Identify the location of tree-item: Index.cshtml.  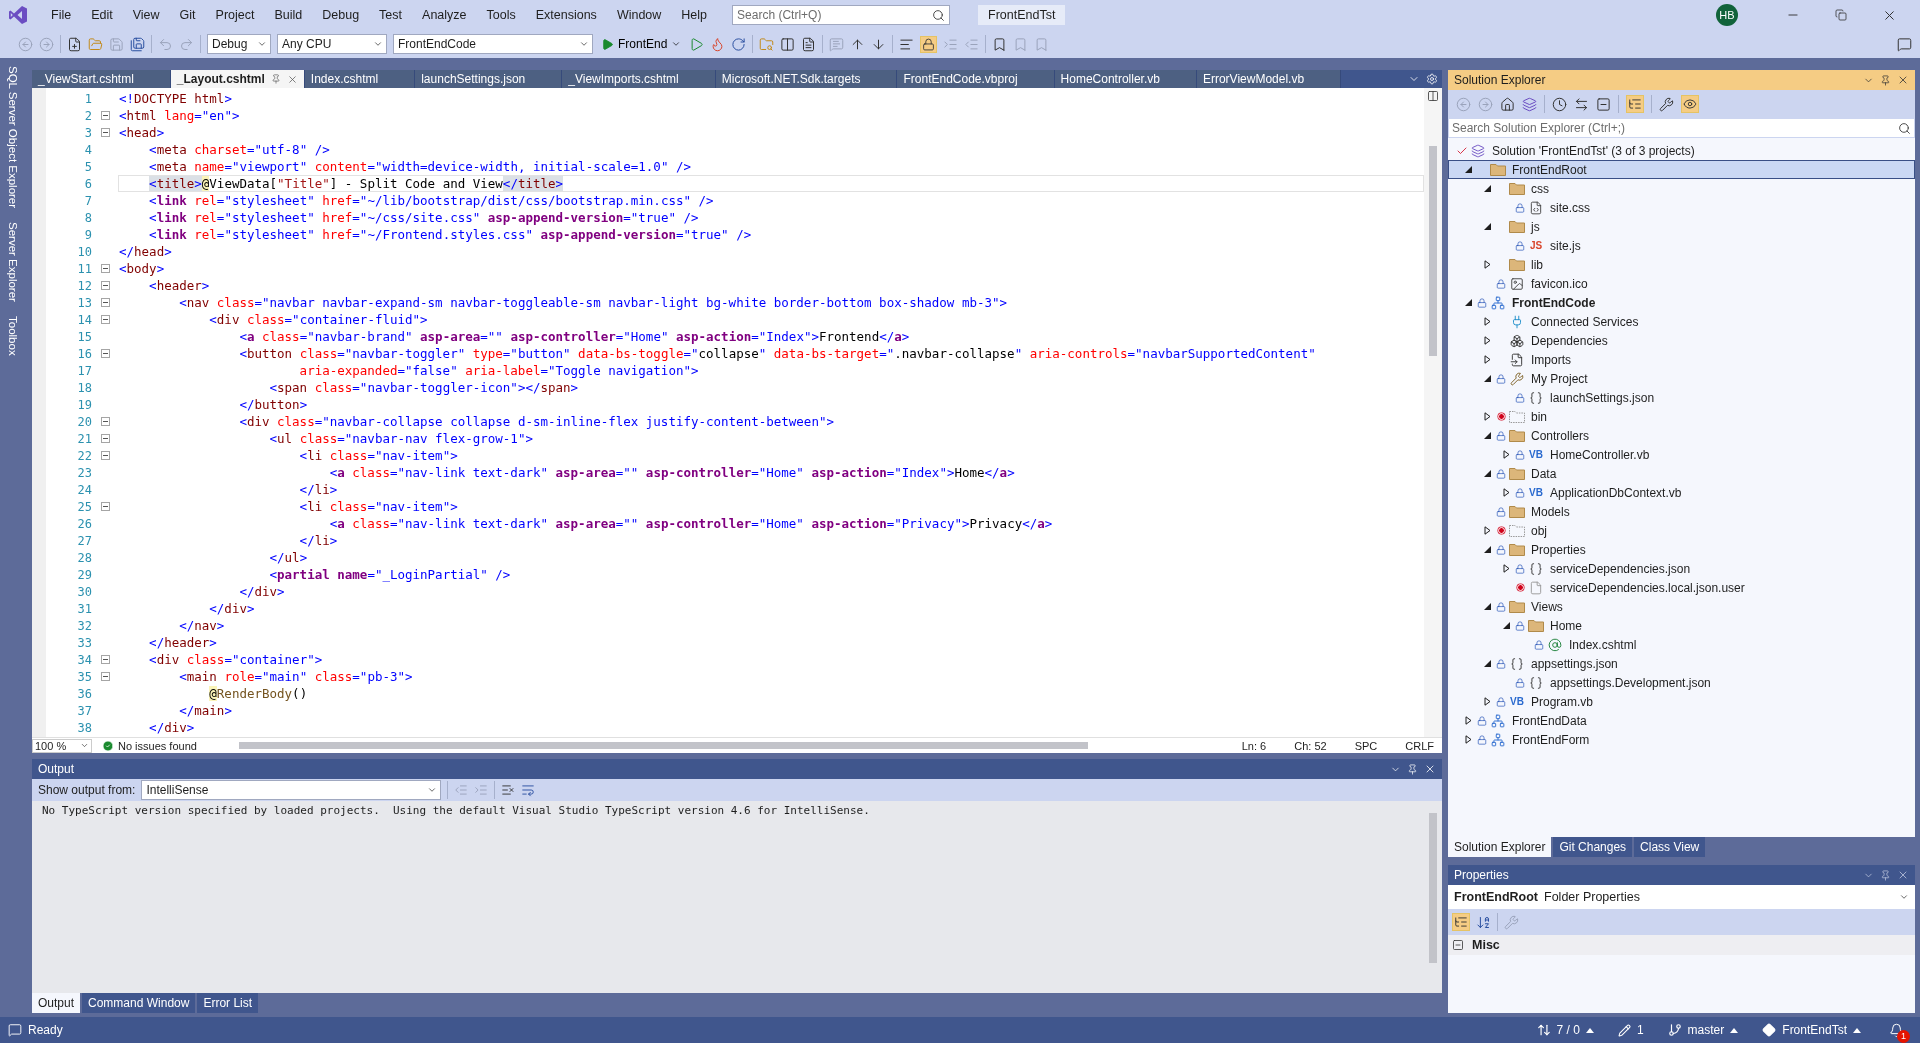
(1681, 644).